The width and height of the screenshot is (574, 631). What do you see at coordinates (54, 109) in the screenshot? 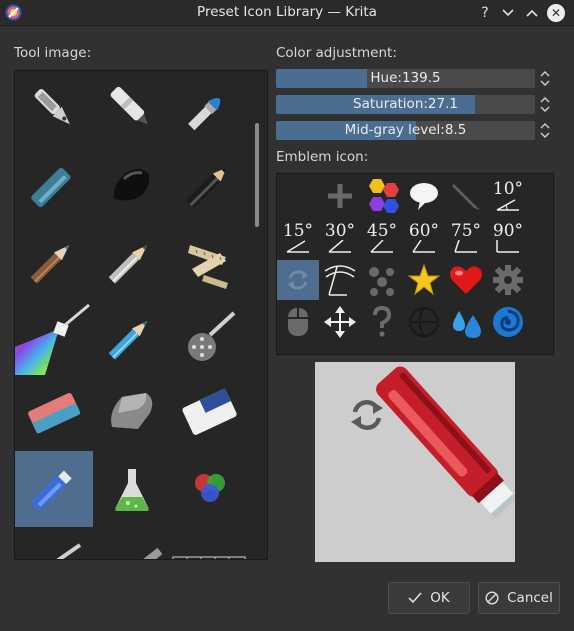
I see `tool-ink-pen-icon` at bounding box center [54, 109].